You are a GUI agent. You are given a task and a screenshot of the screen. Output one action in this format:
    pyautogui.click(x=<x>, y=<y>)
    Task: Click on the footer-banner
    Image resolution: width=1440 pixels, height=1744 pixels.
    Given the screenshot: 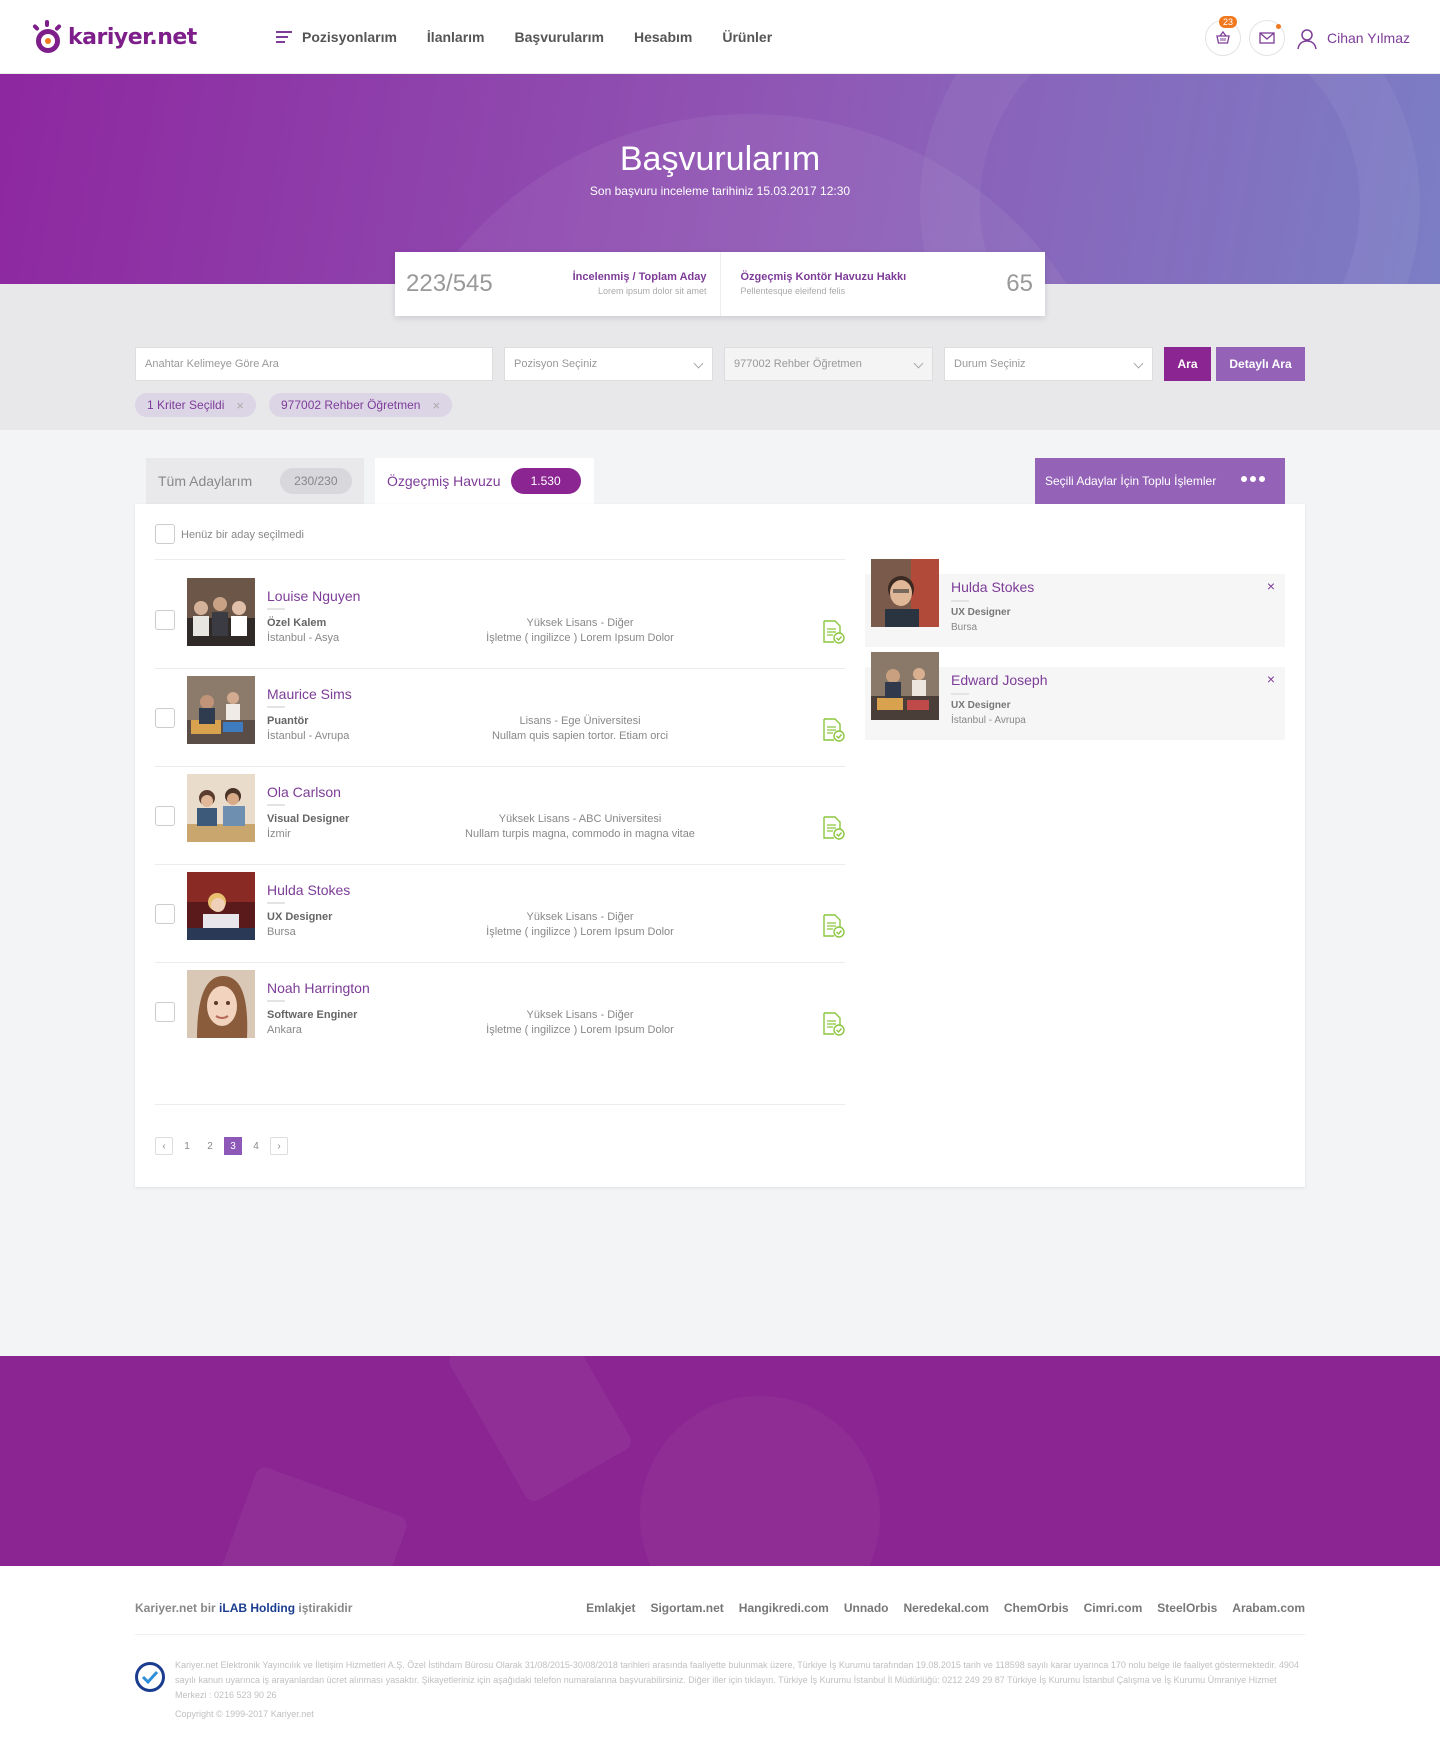 What is the action you would take?
    pyautogui.click(x=720, y=1461)
    